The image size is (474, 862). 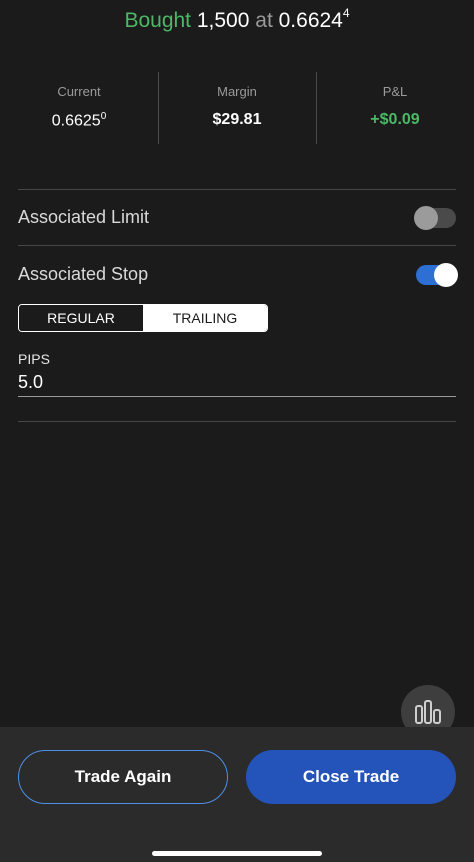 I want to click on trade-direction: Bought, so click(x=158, y=20).